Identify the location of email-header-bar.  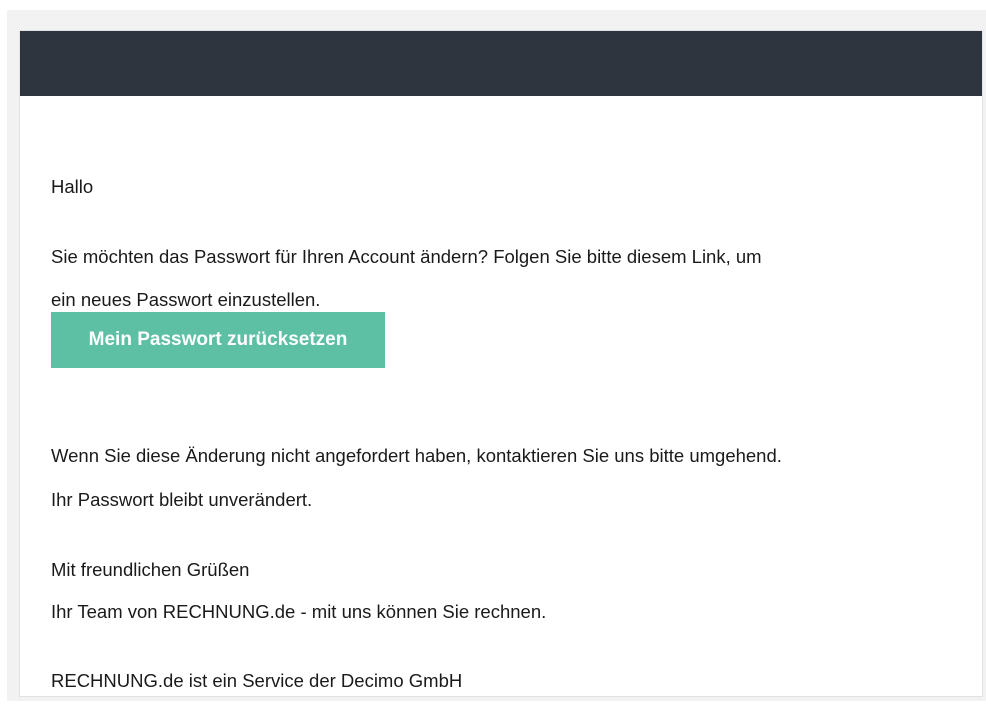
(501, 63).